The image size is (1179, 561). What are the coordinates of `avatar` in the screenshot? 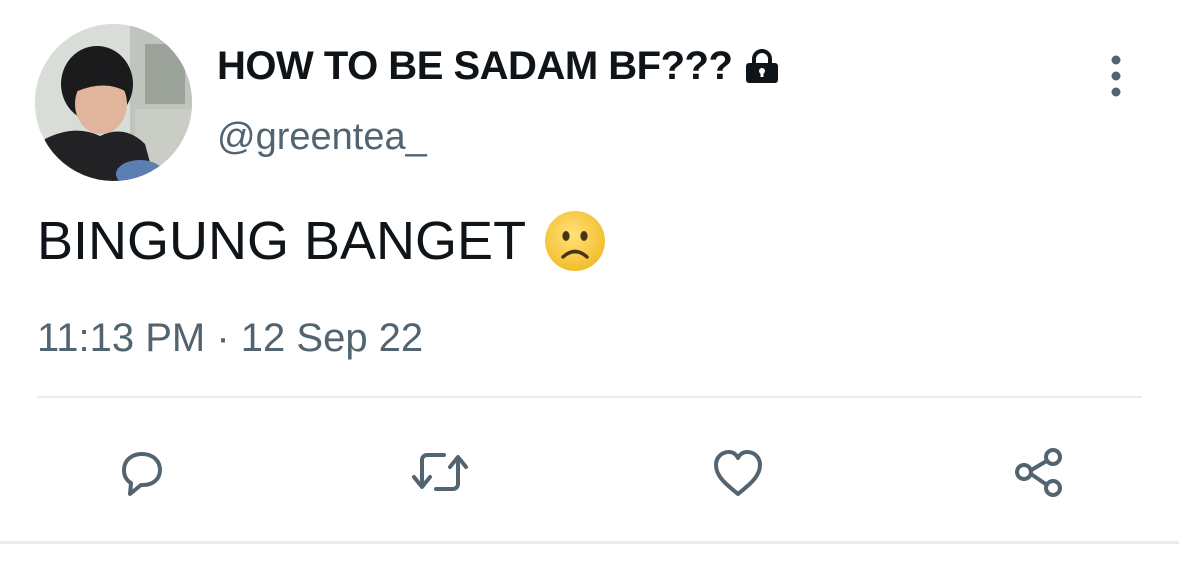 It's located at (113, 102).